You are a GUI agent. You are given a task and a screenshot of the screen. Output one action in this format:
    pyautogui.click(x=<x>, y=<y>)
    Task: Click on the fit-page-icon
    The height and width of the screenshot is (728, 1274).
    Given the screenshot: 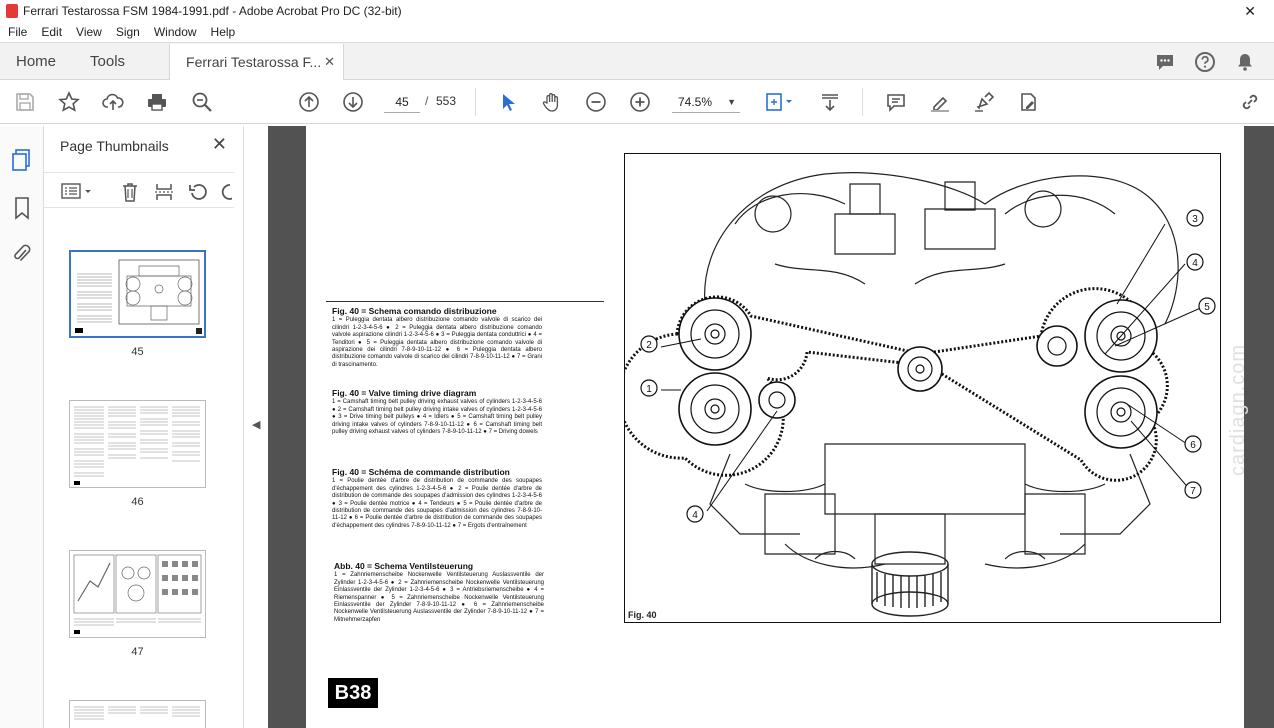 What is the action you would take?
    pyautogui.click(x=779, y=102)
    